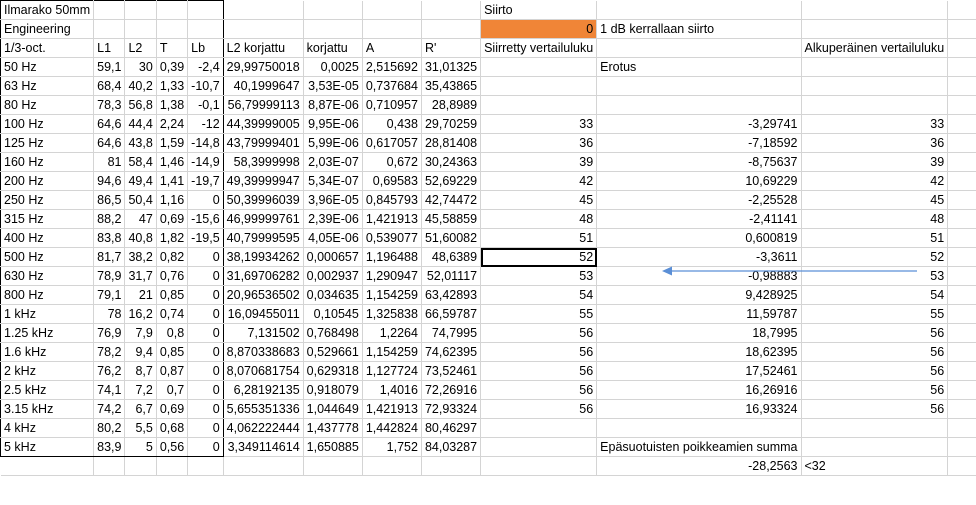 The width and height of the screenshot is (976, 505). Describe the element at coordinates (47, 428) in the screenshot. I see `cell: 4 kHz` at that location.